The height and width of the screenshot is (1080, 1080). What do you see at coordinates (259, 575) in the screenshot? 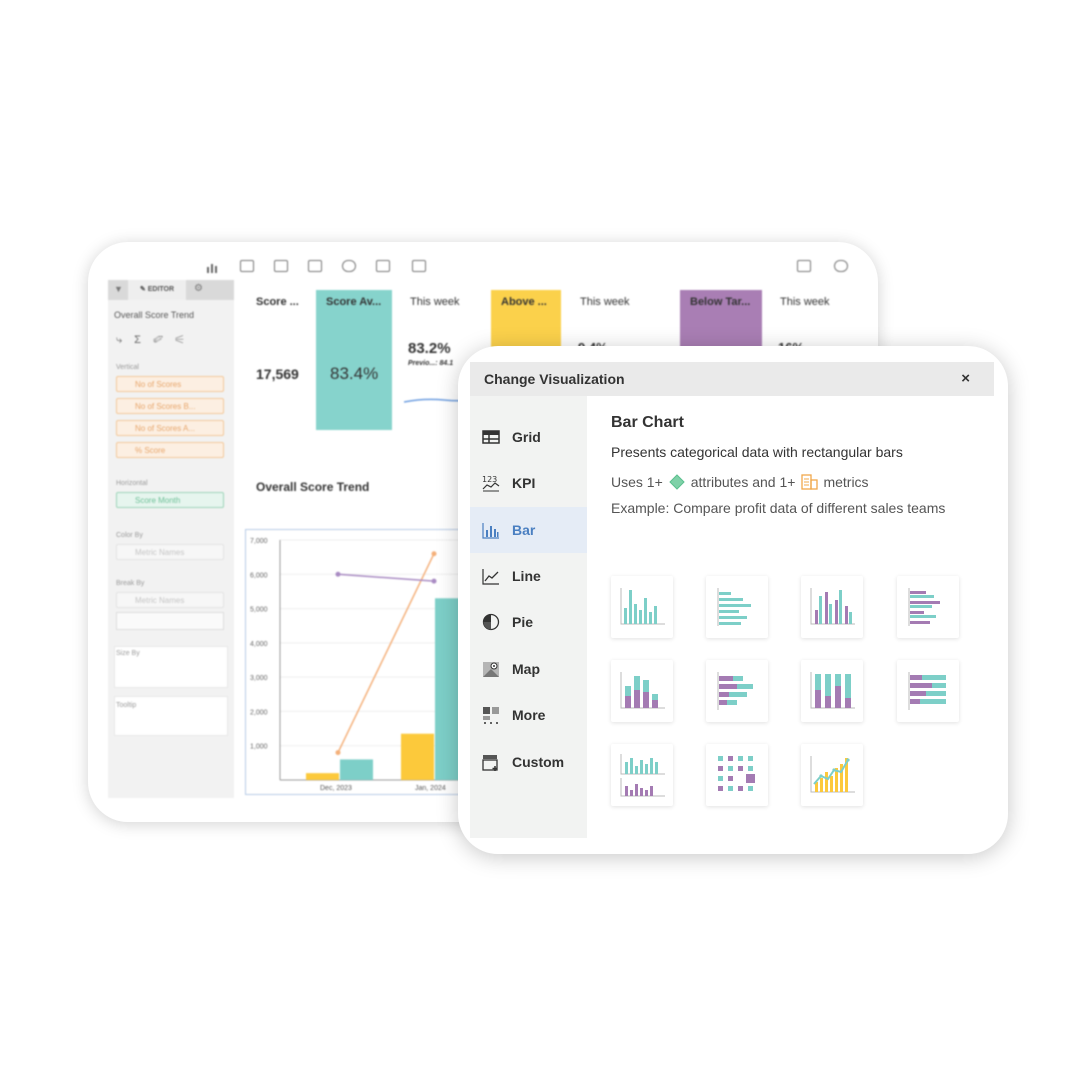
I see `y-tick-label: 6,000` at bounding box center [259, 575].